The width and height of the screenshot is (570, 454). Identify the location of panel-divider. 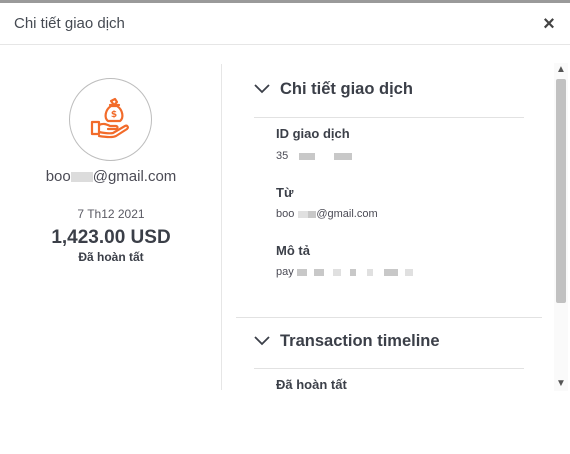
(221, 227).